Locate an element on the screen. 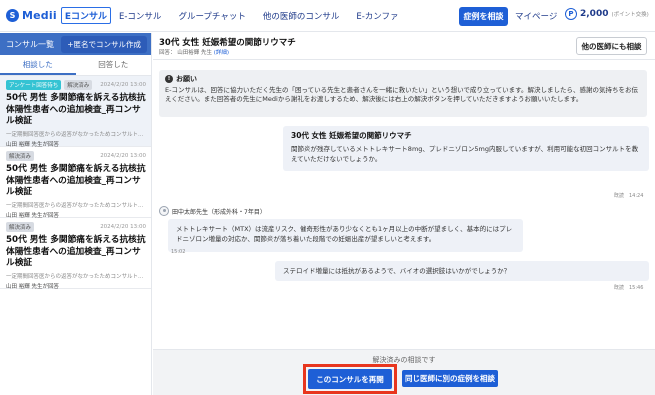 The image size is (655, 395). logo-mark-icon: S is located at coordinates (12, 15).